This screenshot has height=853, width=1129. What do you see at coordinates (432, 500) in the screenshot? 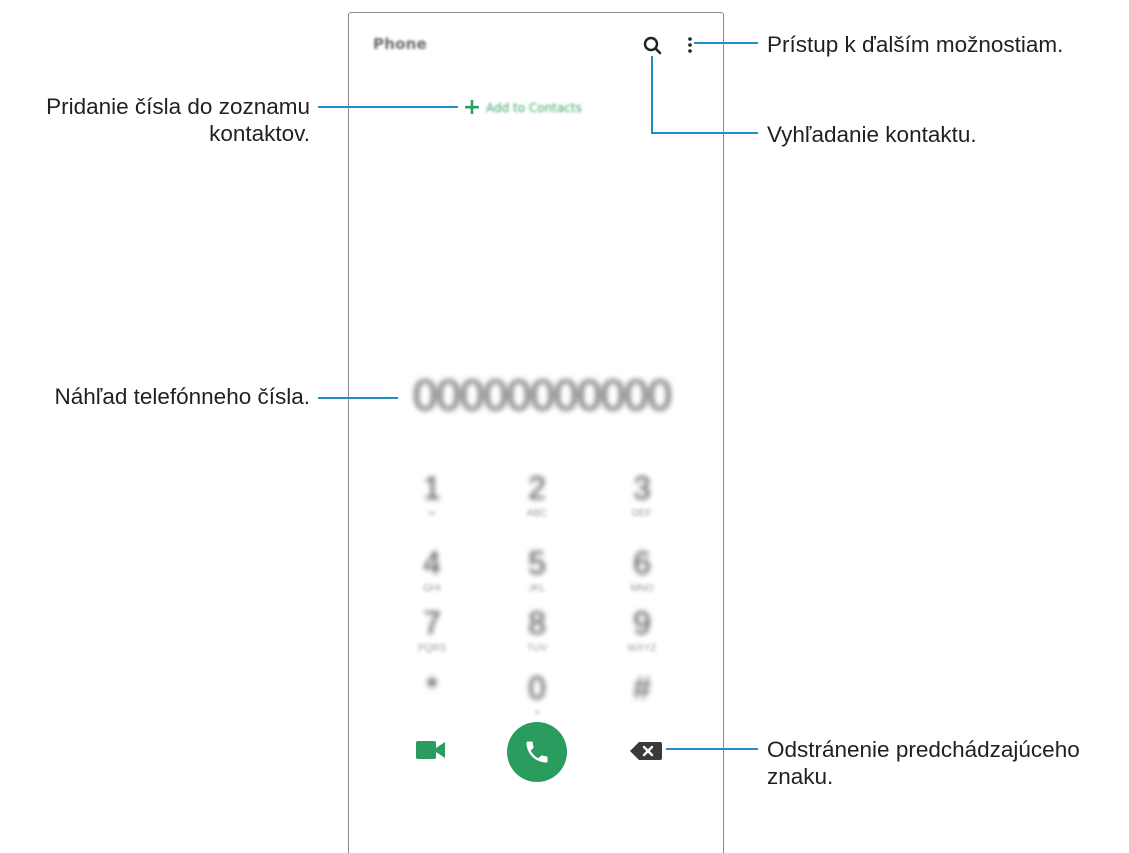
I see `key-1: 1 ∞` at bounding box center [432, 500].